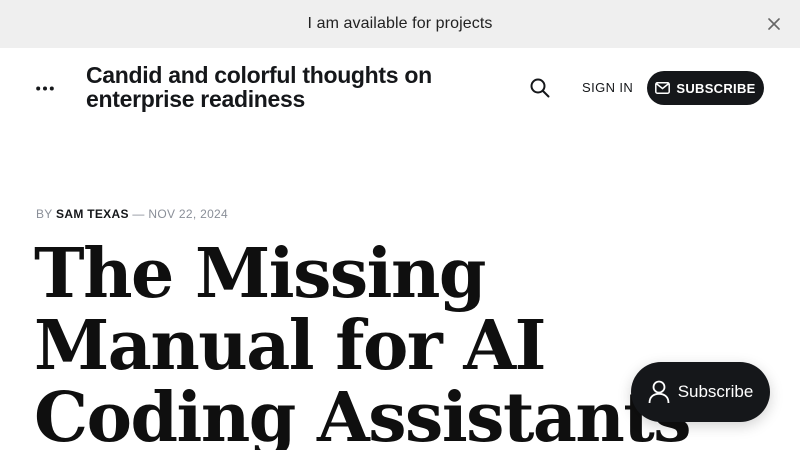 The image size is (800, 450). What do you see at coordinates (716, 88) in the screenshot?
I see `subscribe-button-label: SUBSCRIBE` at bounding box center [716, 88].